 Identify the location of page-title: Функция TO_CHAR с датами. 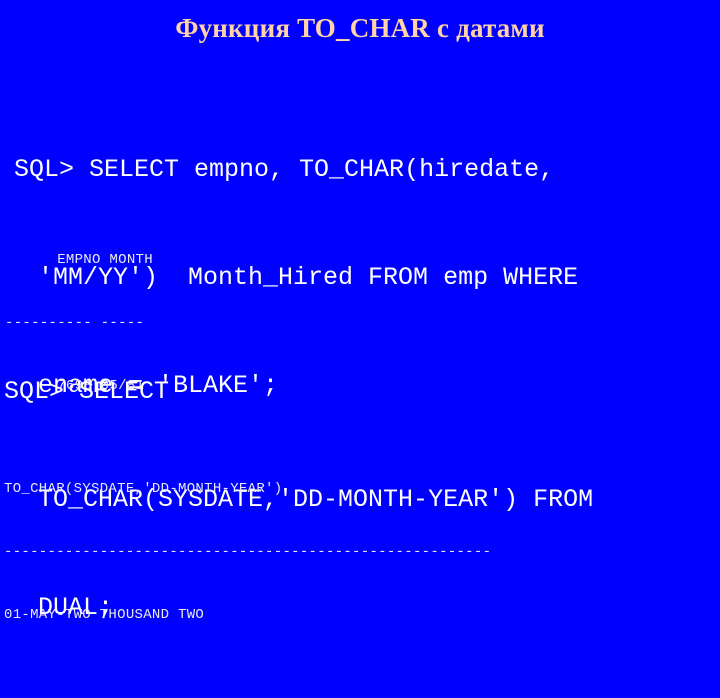
(360, 28).